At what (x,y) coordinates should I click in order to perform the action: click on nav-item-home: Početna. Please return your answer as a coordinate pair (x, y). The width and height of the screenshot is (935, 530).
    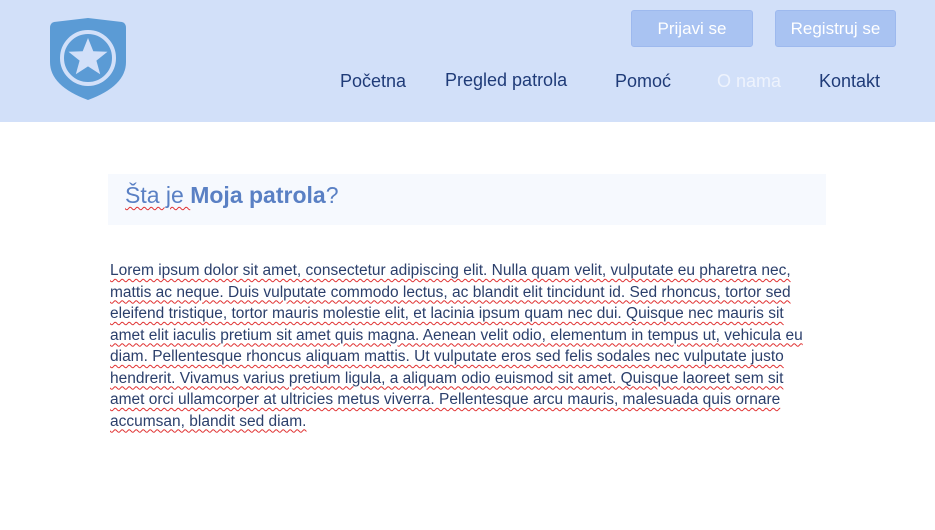
    Looking at the image, I should click on (373, 81).